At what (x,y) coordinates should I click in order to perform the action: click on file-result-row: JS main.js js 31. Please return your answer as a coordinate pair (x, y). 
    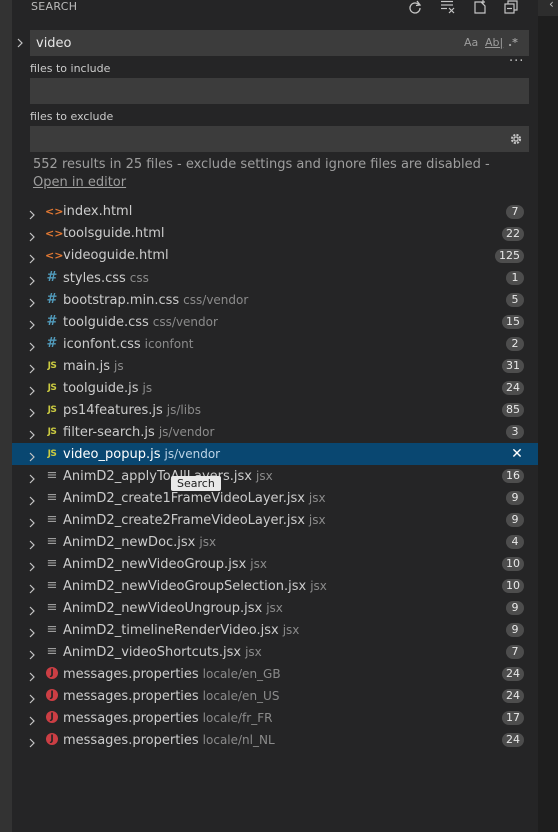
    Looking at the image, I should click on (275, 366).